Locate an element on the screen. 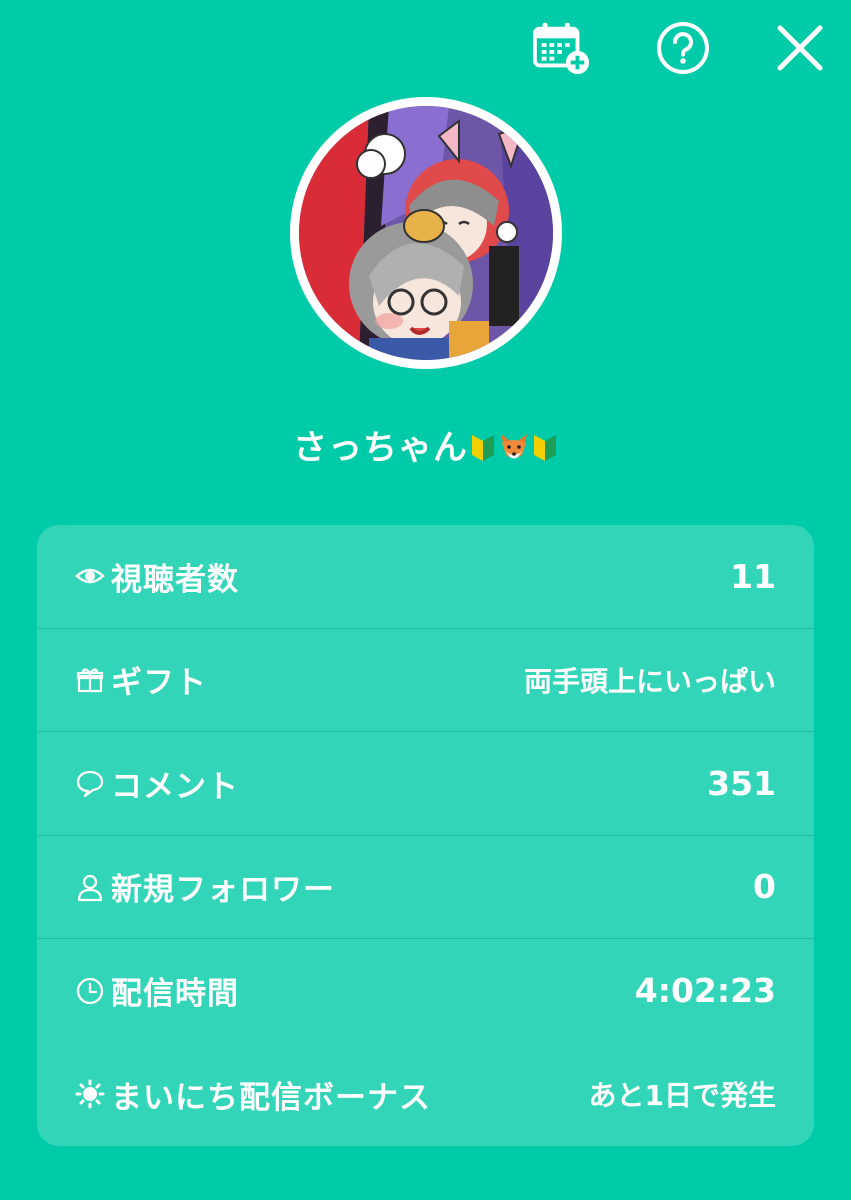 The image size is (851, 1200). stat-value: 両手頭上にいっぱい is located at coordinates (649, 681).